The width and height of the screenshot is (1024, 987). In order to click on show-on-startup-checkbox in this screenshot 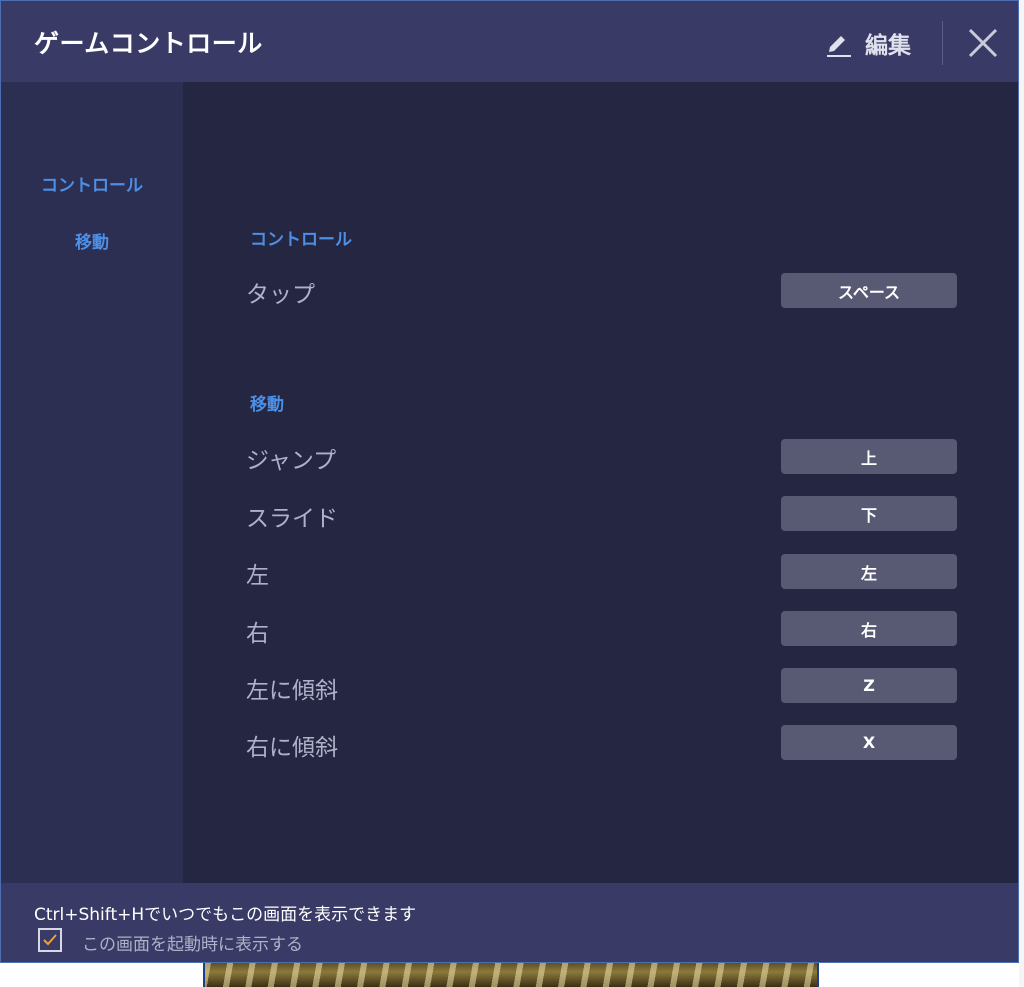, I will do `click(50, 940)`.